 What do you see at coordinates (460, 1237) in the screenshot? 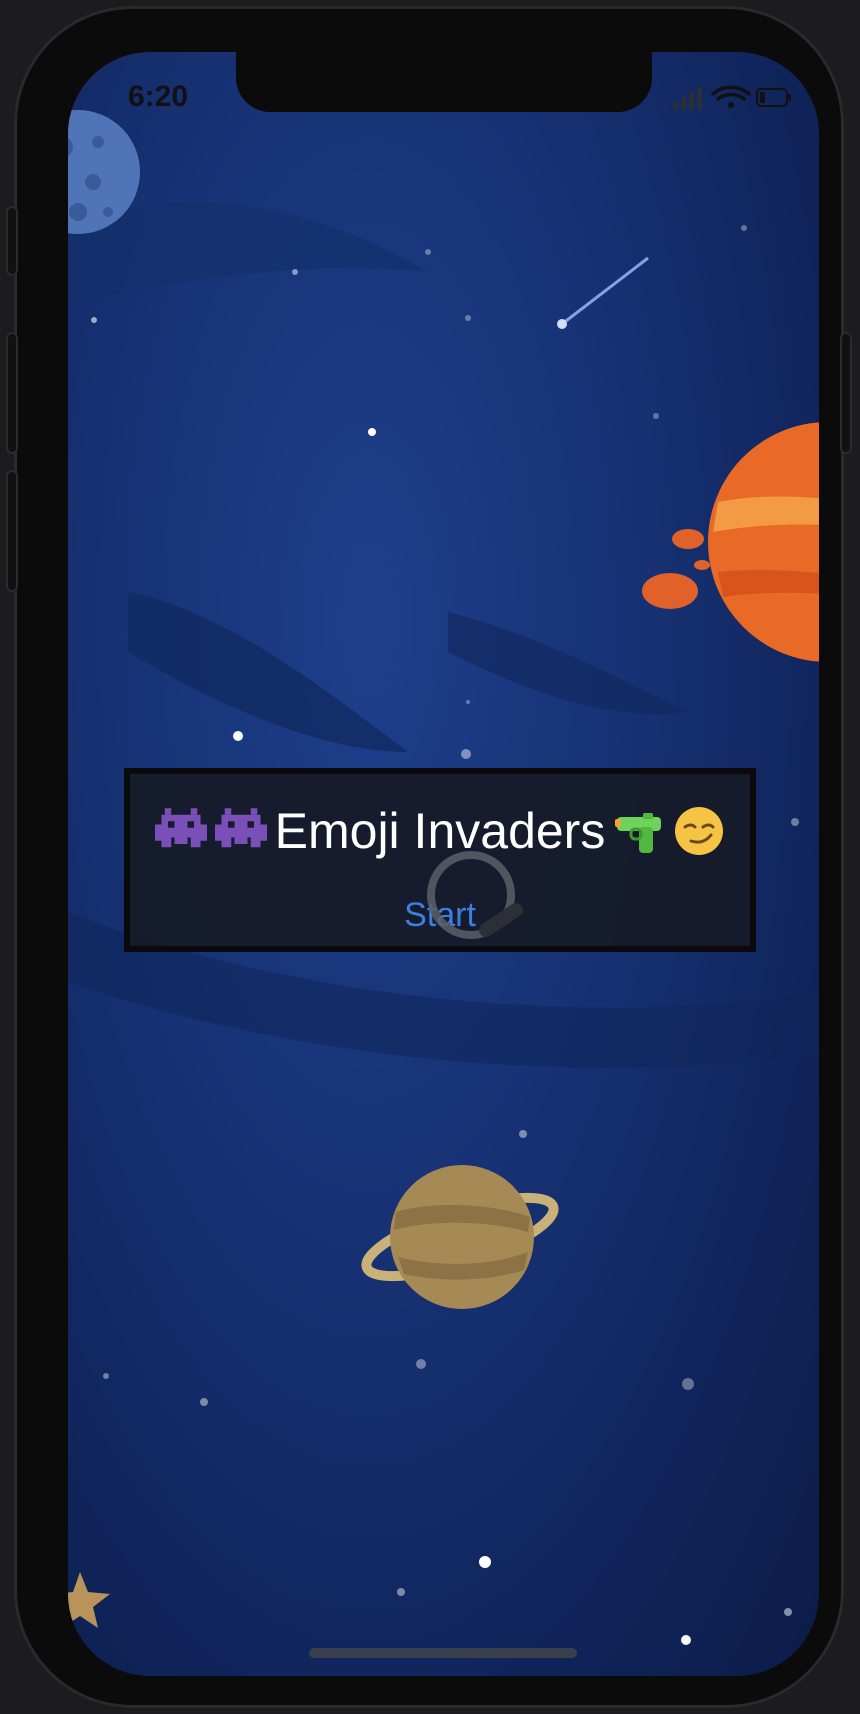
I see `ringed-planet-icon` at bounding box center [460, 1237].